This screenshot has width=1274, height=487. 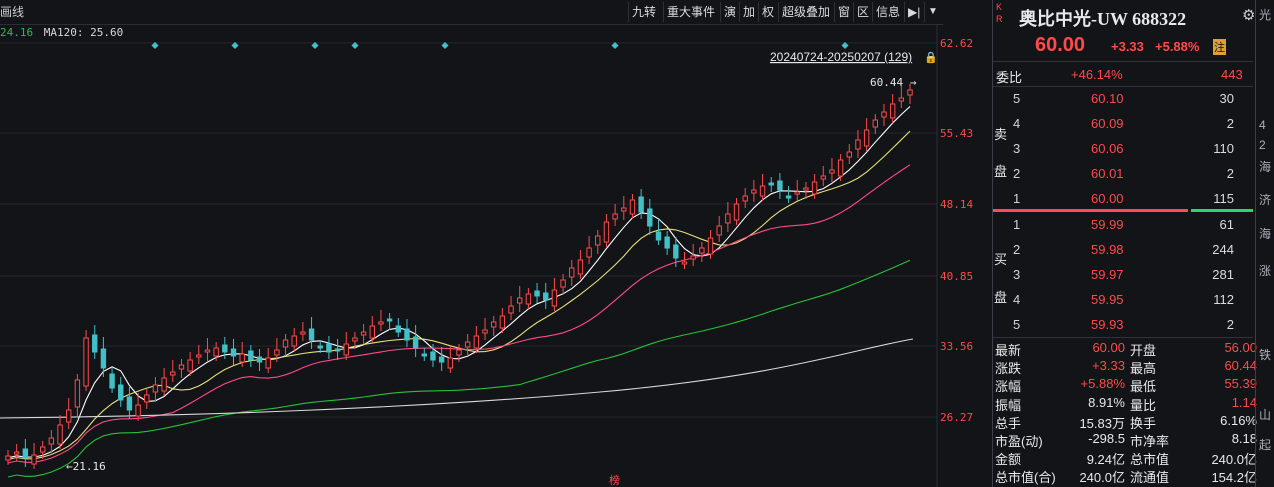 I want to click on rank-marker: 榜, so click(x=614, y=480).